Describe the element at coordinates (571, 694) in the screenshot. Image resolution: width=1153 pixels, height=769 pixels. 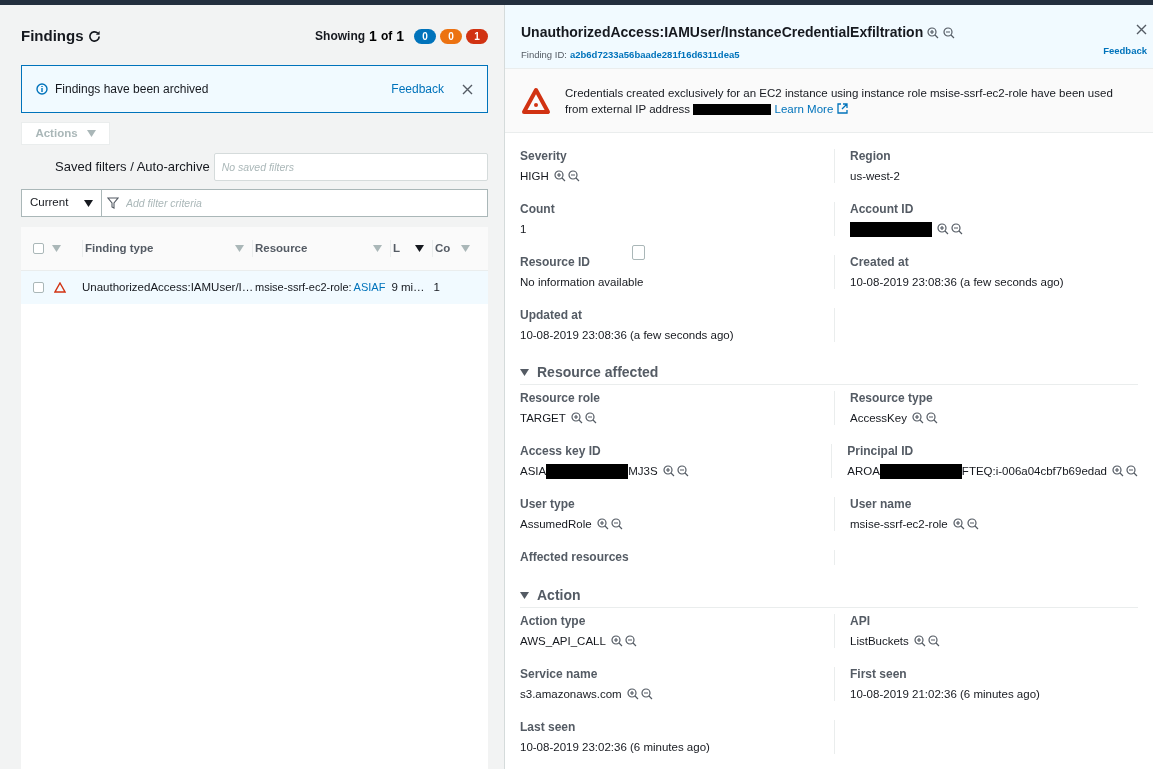
I see `field-value: s3.amazonaws.com` at that location.